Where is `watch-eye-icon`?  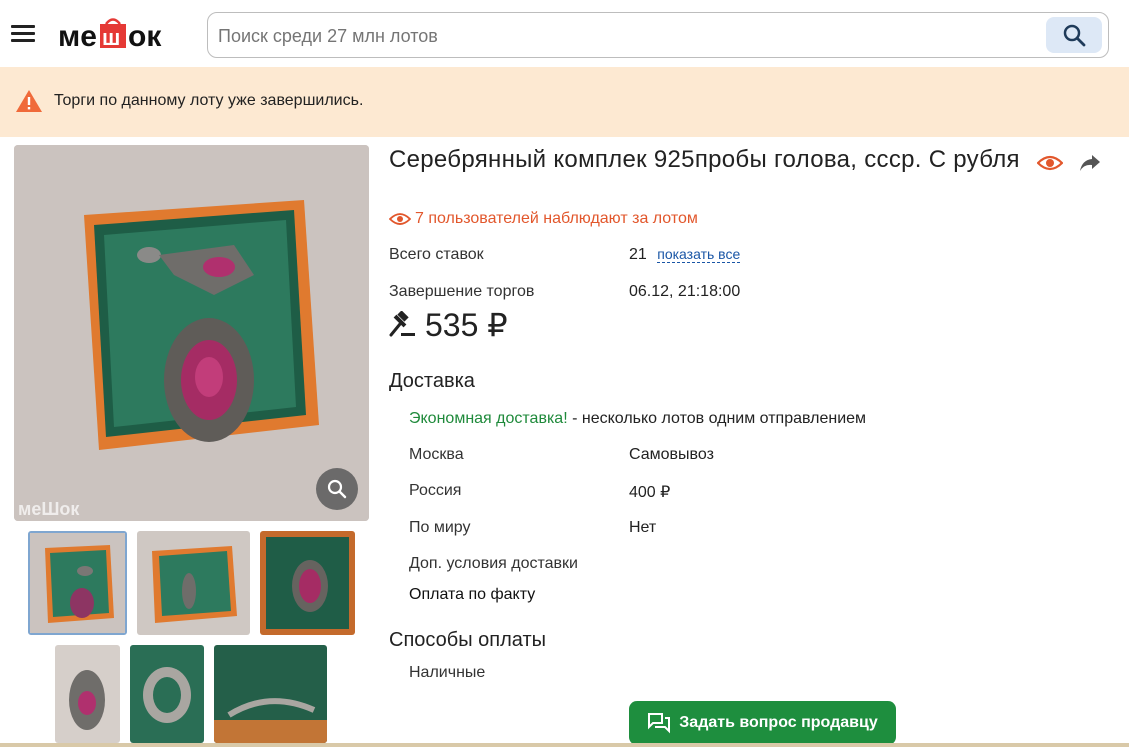 watch-eye-icon is located at coordinates (1050, 163).